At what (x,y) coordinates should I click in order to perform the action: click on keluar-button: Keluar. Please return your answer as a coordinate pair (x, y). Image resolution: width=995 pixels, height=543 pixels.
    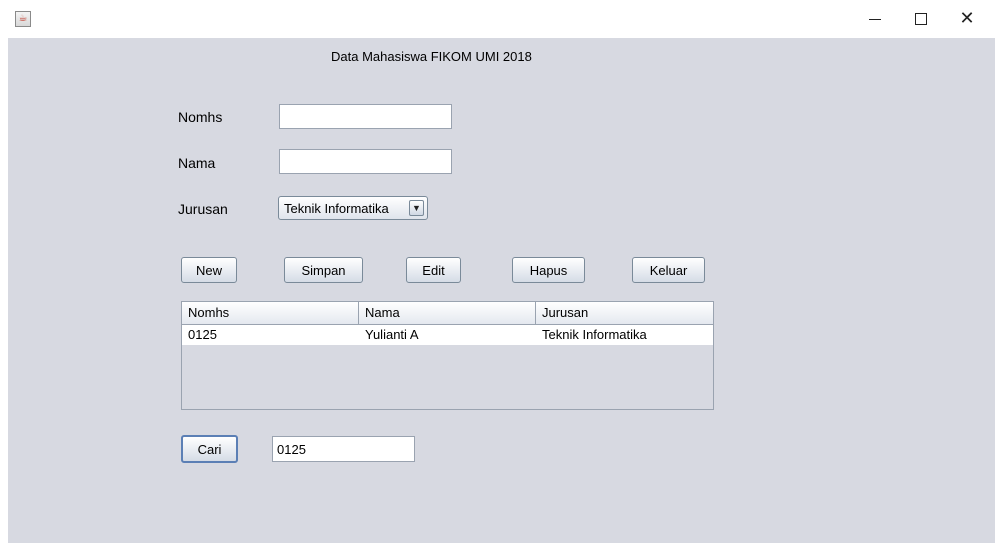
    Looking at the image, I should click on (668, 270).